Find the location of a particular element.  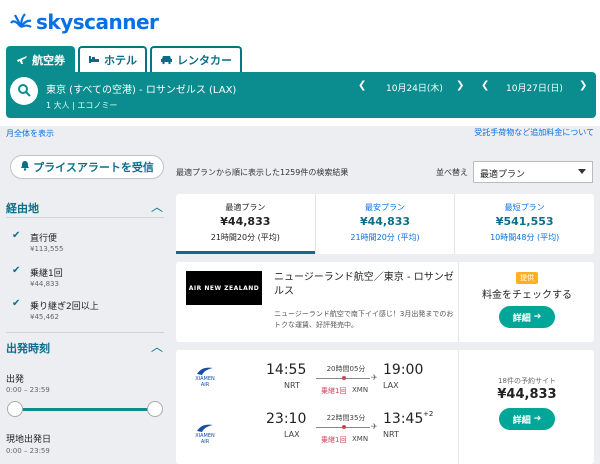

arr-time: 13:45 is located at coordinates (403, 419).